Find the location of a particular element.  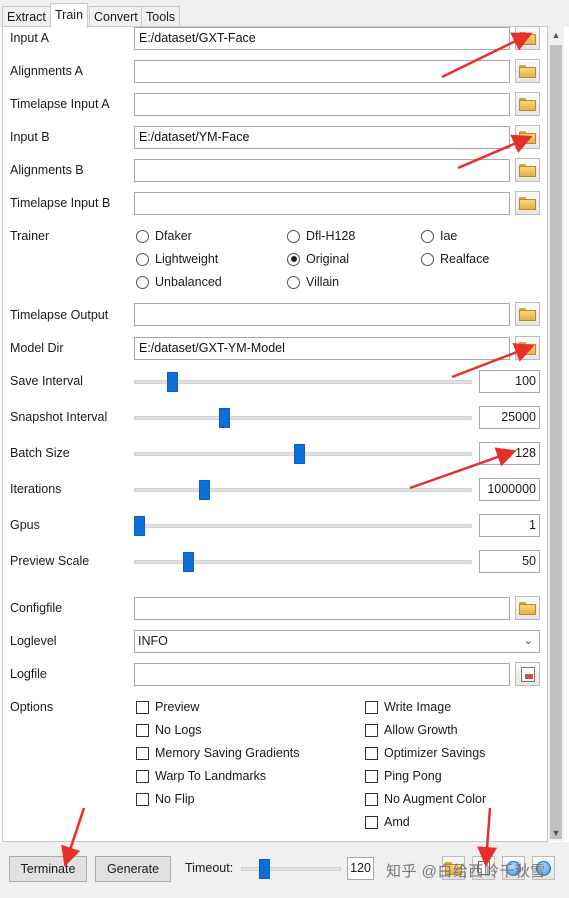

save-interval-spinbox: 100 is located at coordinates (509, 381).